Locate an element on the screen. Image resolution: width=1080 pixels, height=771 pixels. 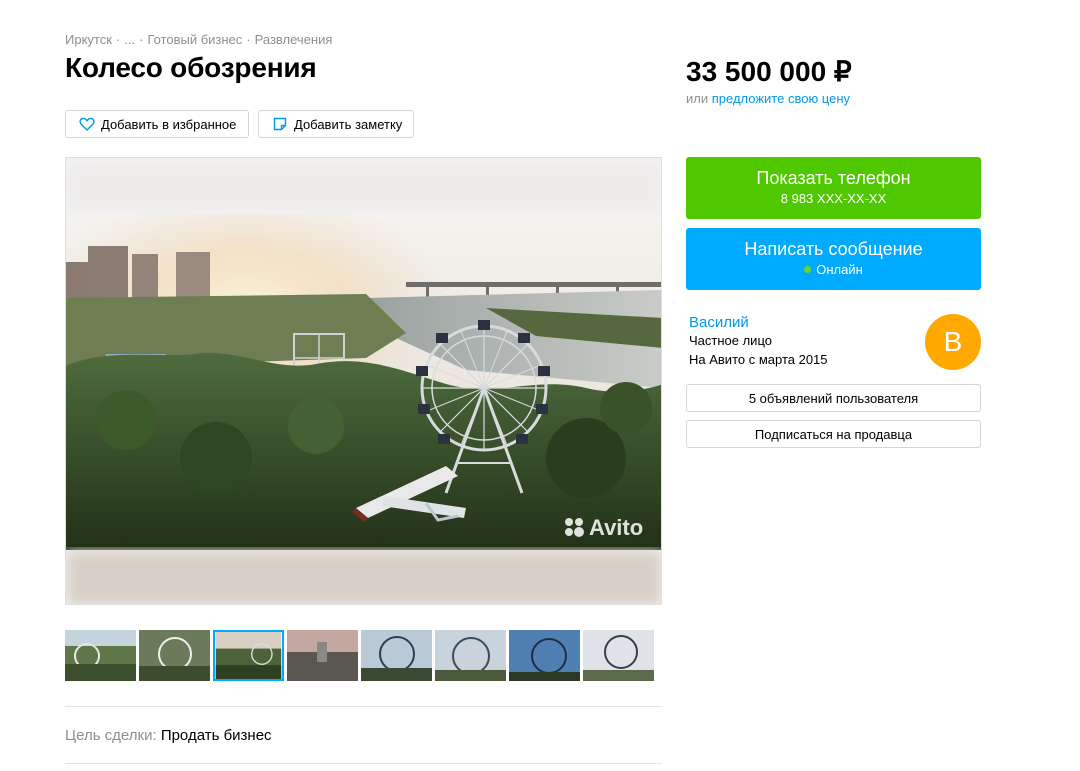
seller-listings-button: 5 объявлений пользователя is located at coordinates (833, 398).